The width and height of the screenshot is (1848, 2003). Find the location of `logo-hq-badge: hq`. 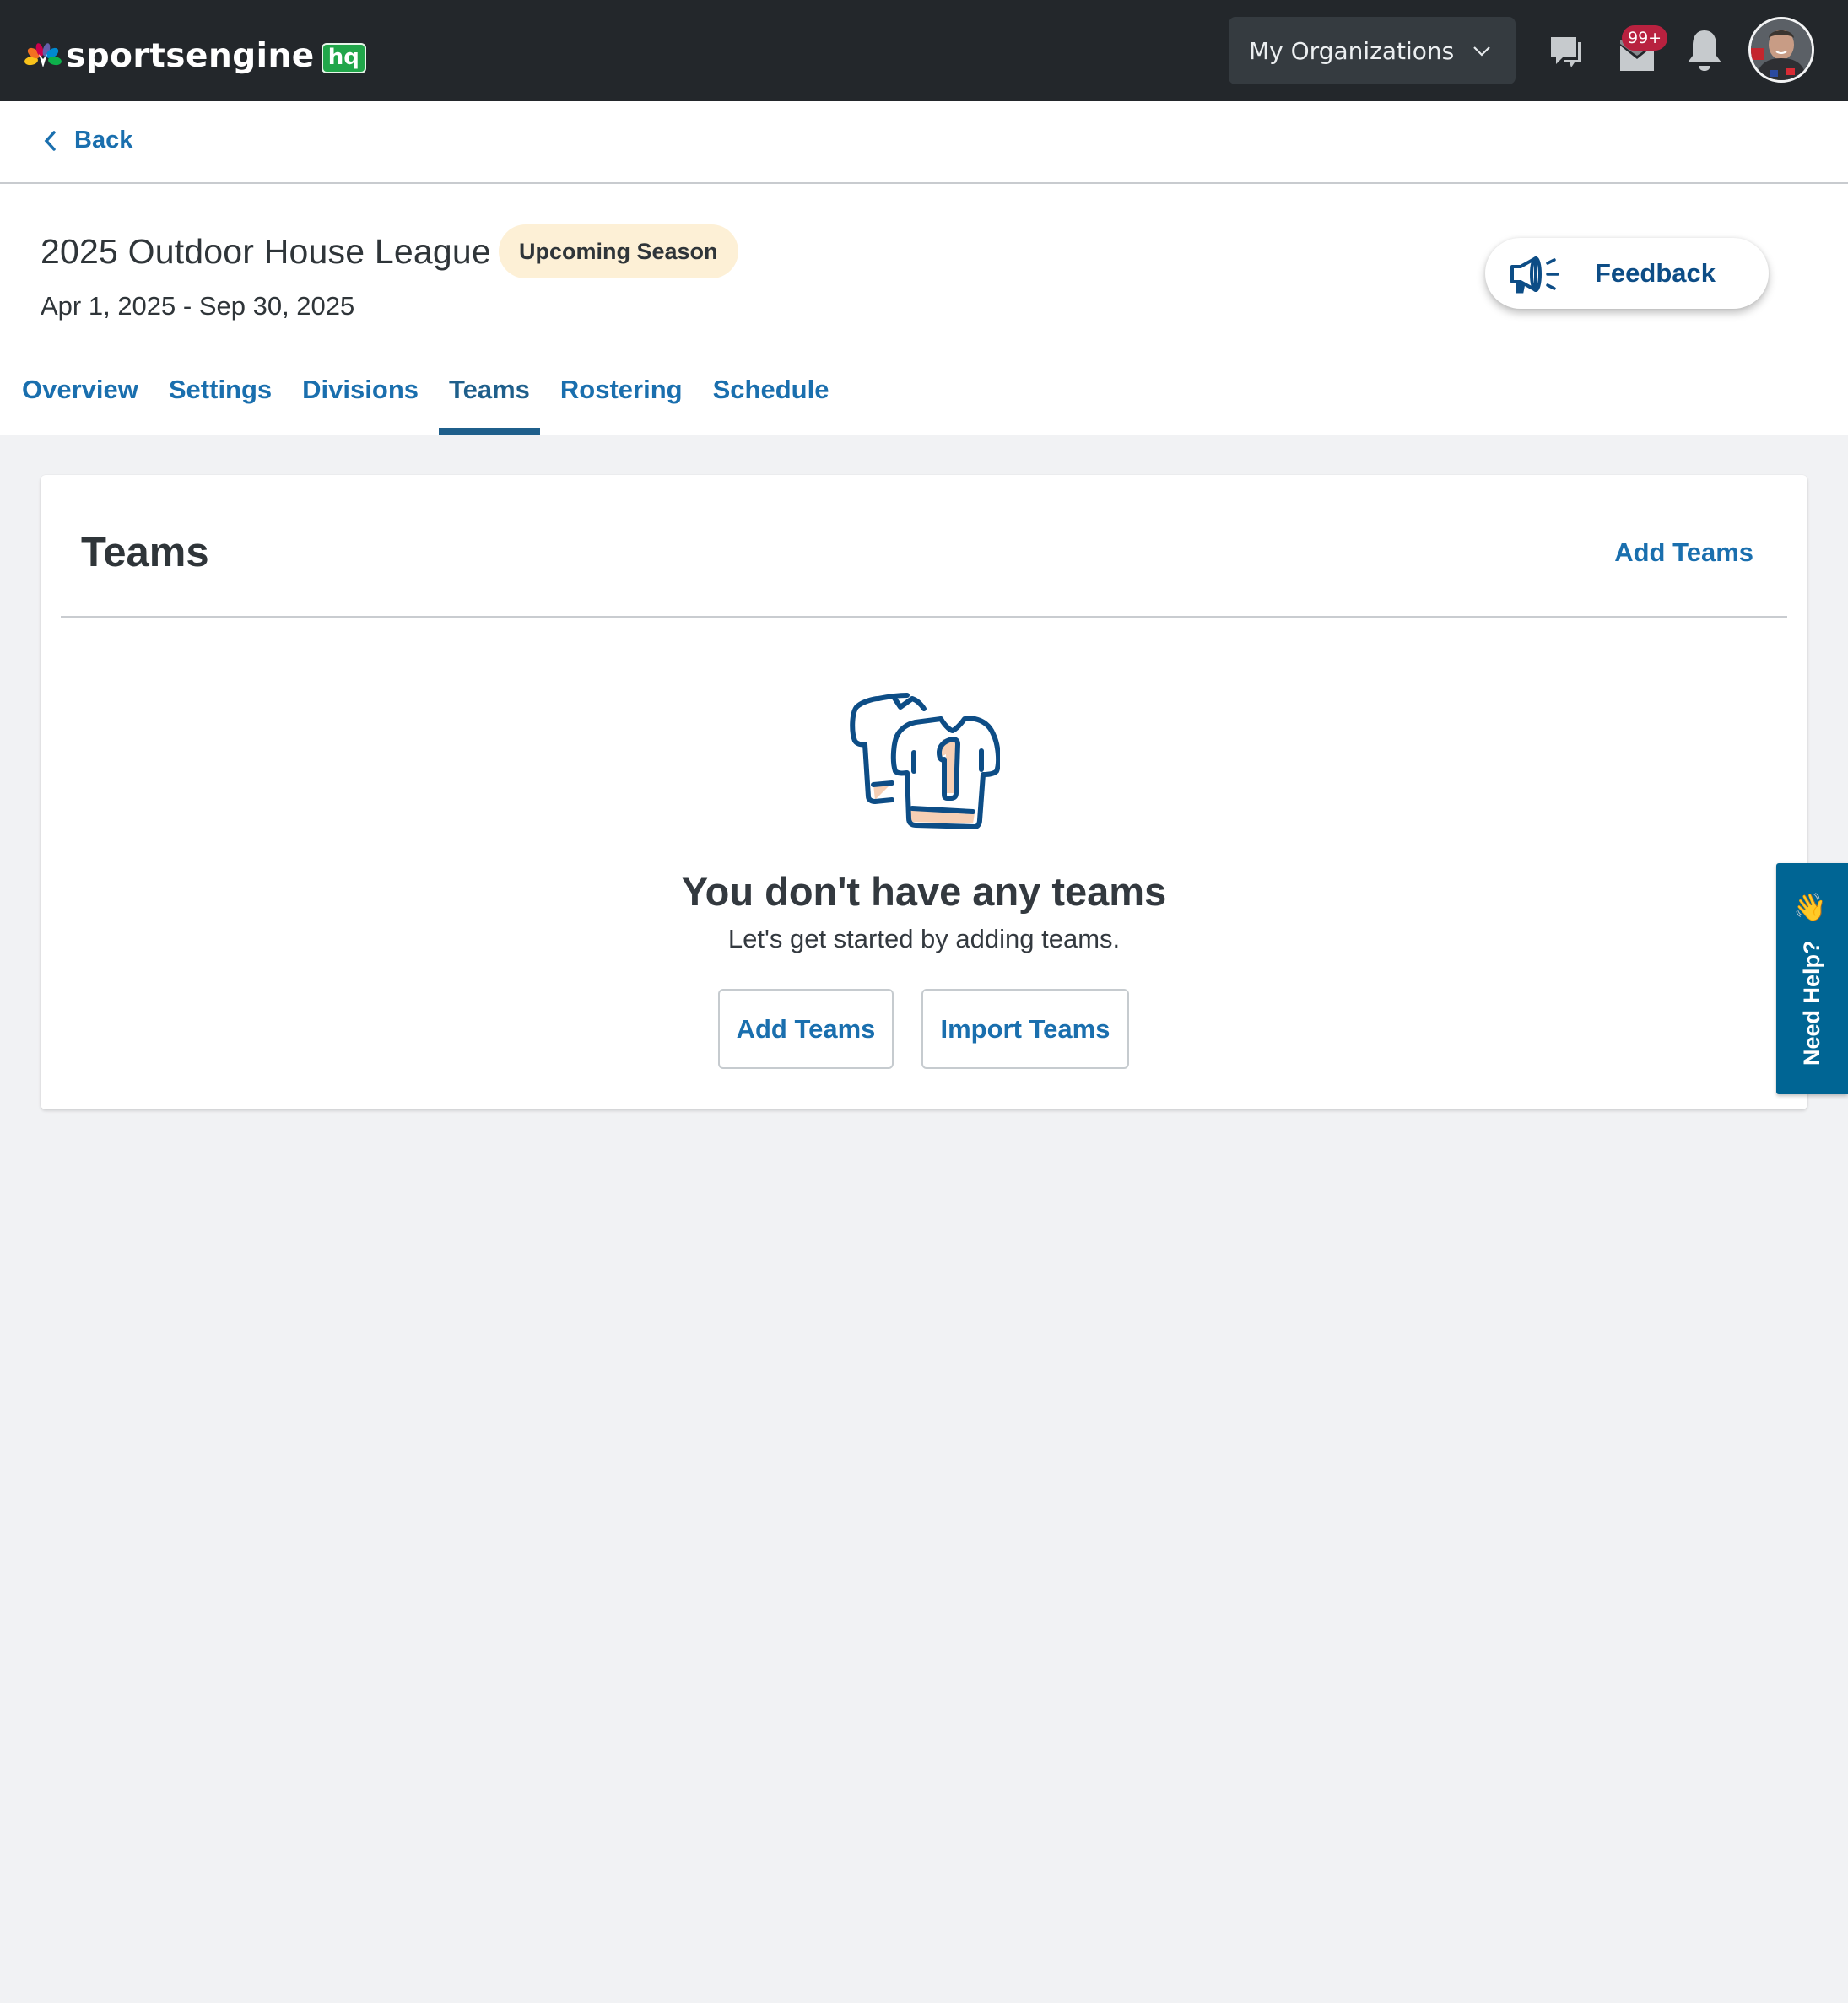

logo-hq-badge: hq is located at coordinates (343, 58).